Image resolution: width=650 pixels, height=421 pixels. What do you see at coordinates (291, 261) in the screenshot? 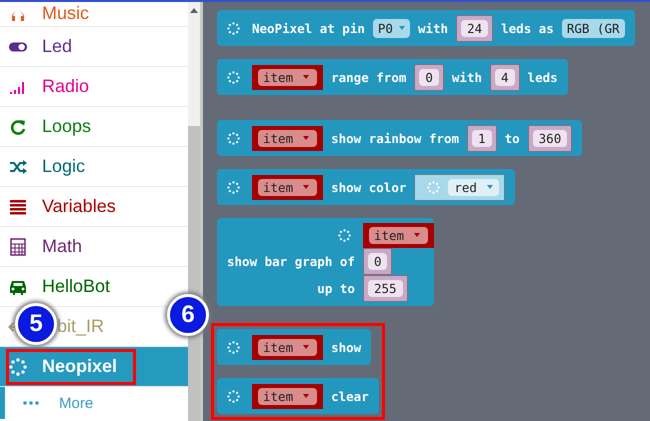
I see `block-label: show bar graph of` at bounding box center [291, 261].